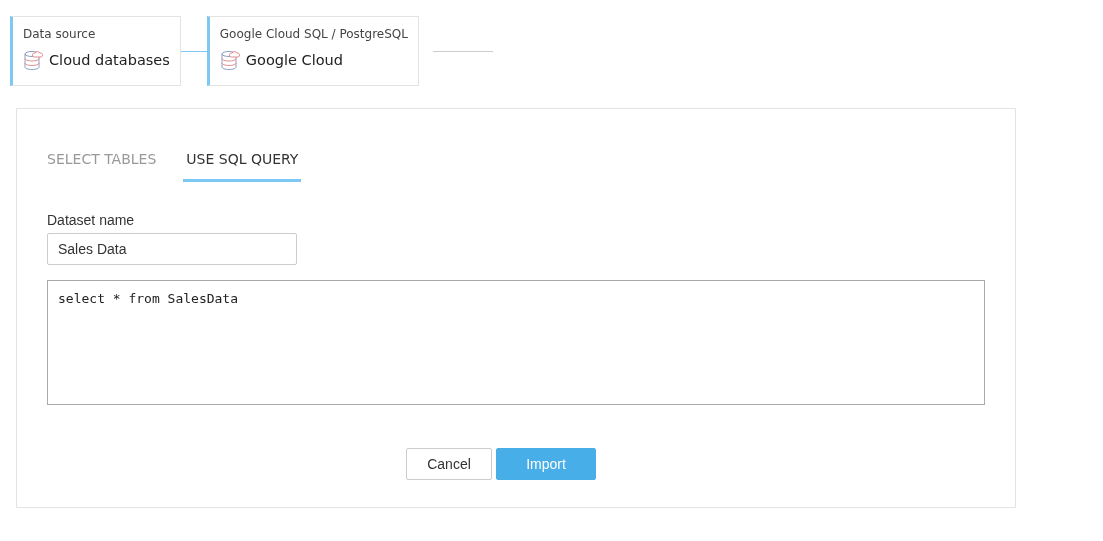 The height and width of the screenshot is (541, 1103). Describe the element at coordinates (242, 164) in the screenshot. I see `tab: USE SQL QUERY` at that location.